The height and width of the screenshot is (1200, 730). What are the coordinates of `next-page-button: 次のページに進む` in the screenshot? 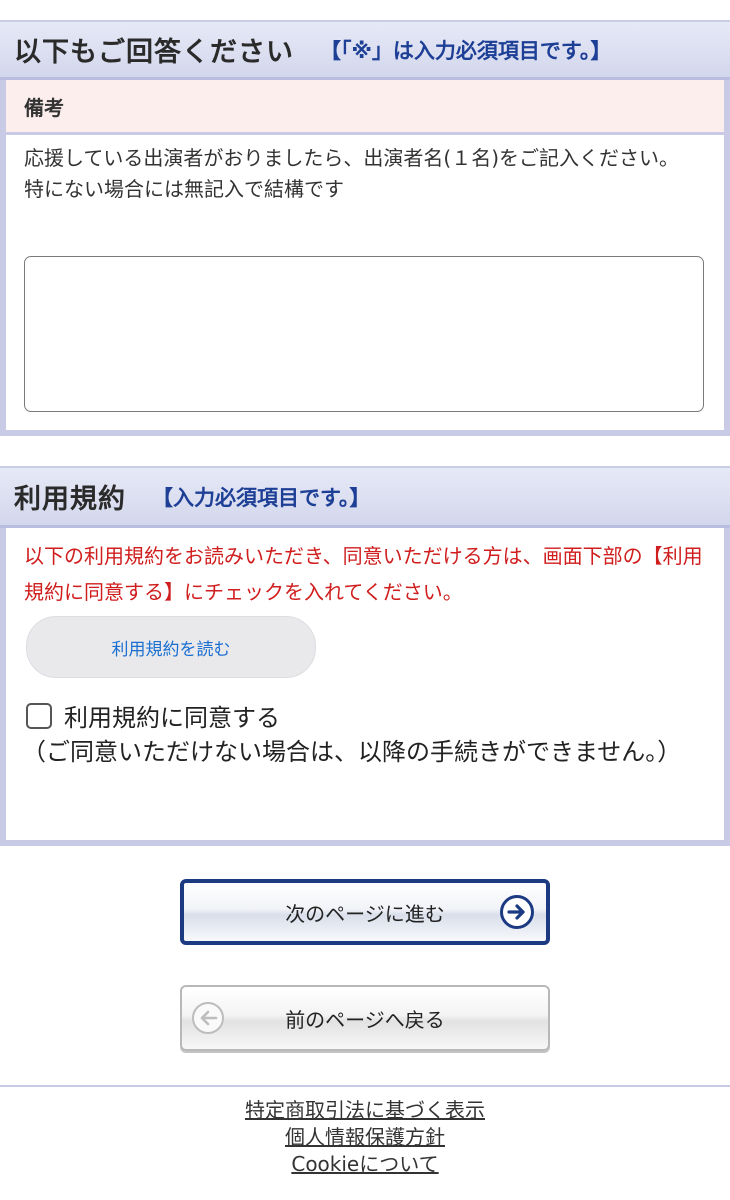 It's located at (365, 912).